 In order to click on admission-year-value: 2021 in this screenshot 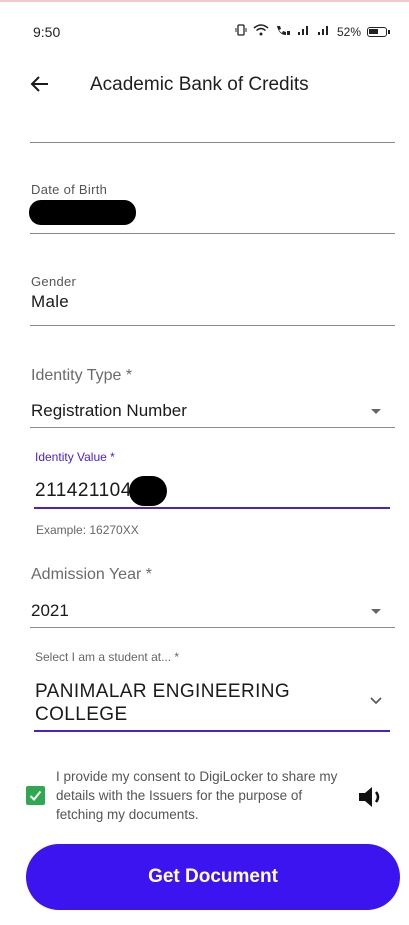, I will do `click(50, 610)`.